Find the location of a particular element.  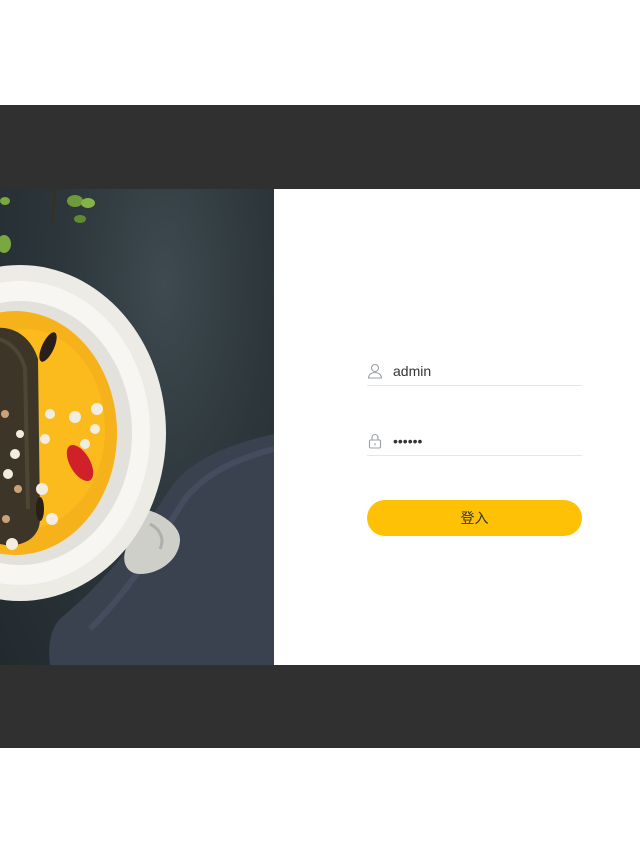

login-button: 登入 is located at coordinates (474, 518).